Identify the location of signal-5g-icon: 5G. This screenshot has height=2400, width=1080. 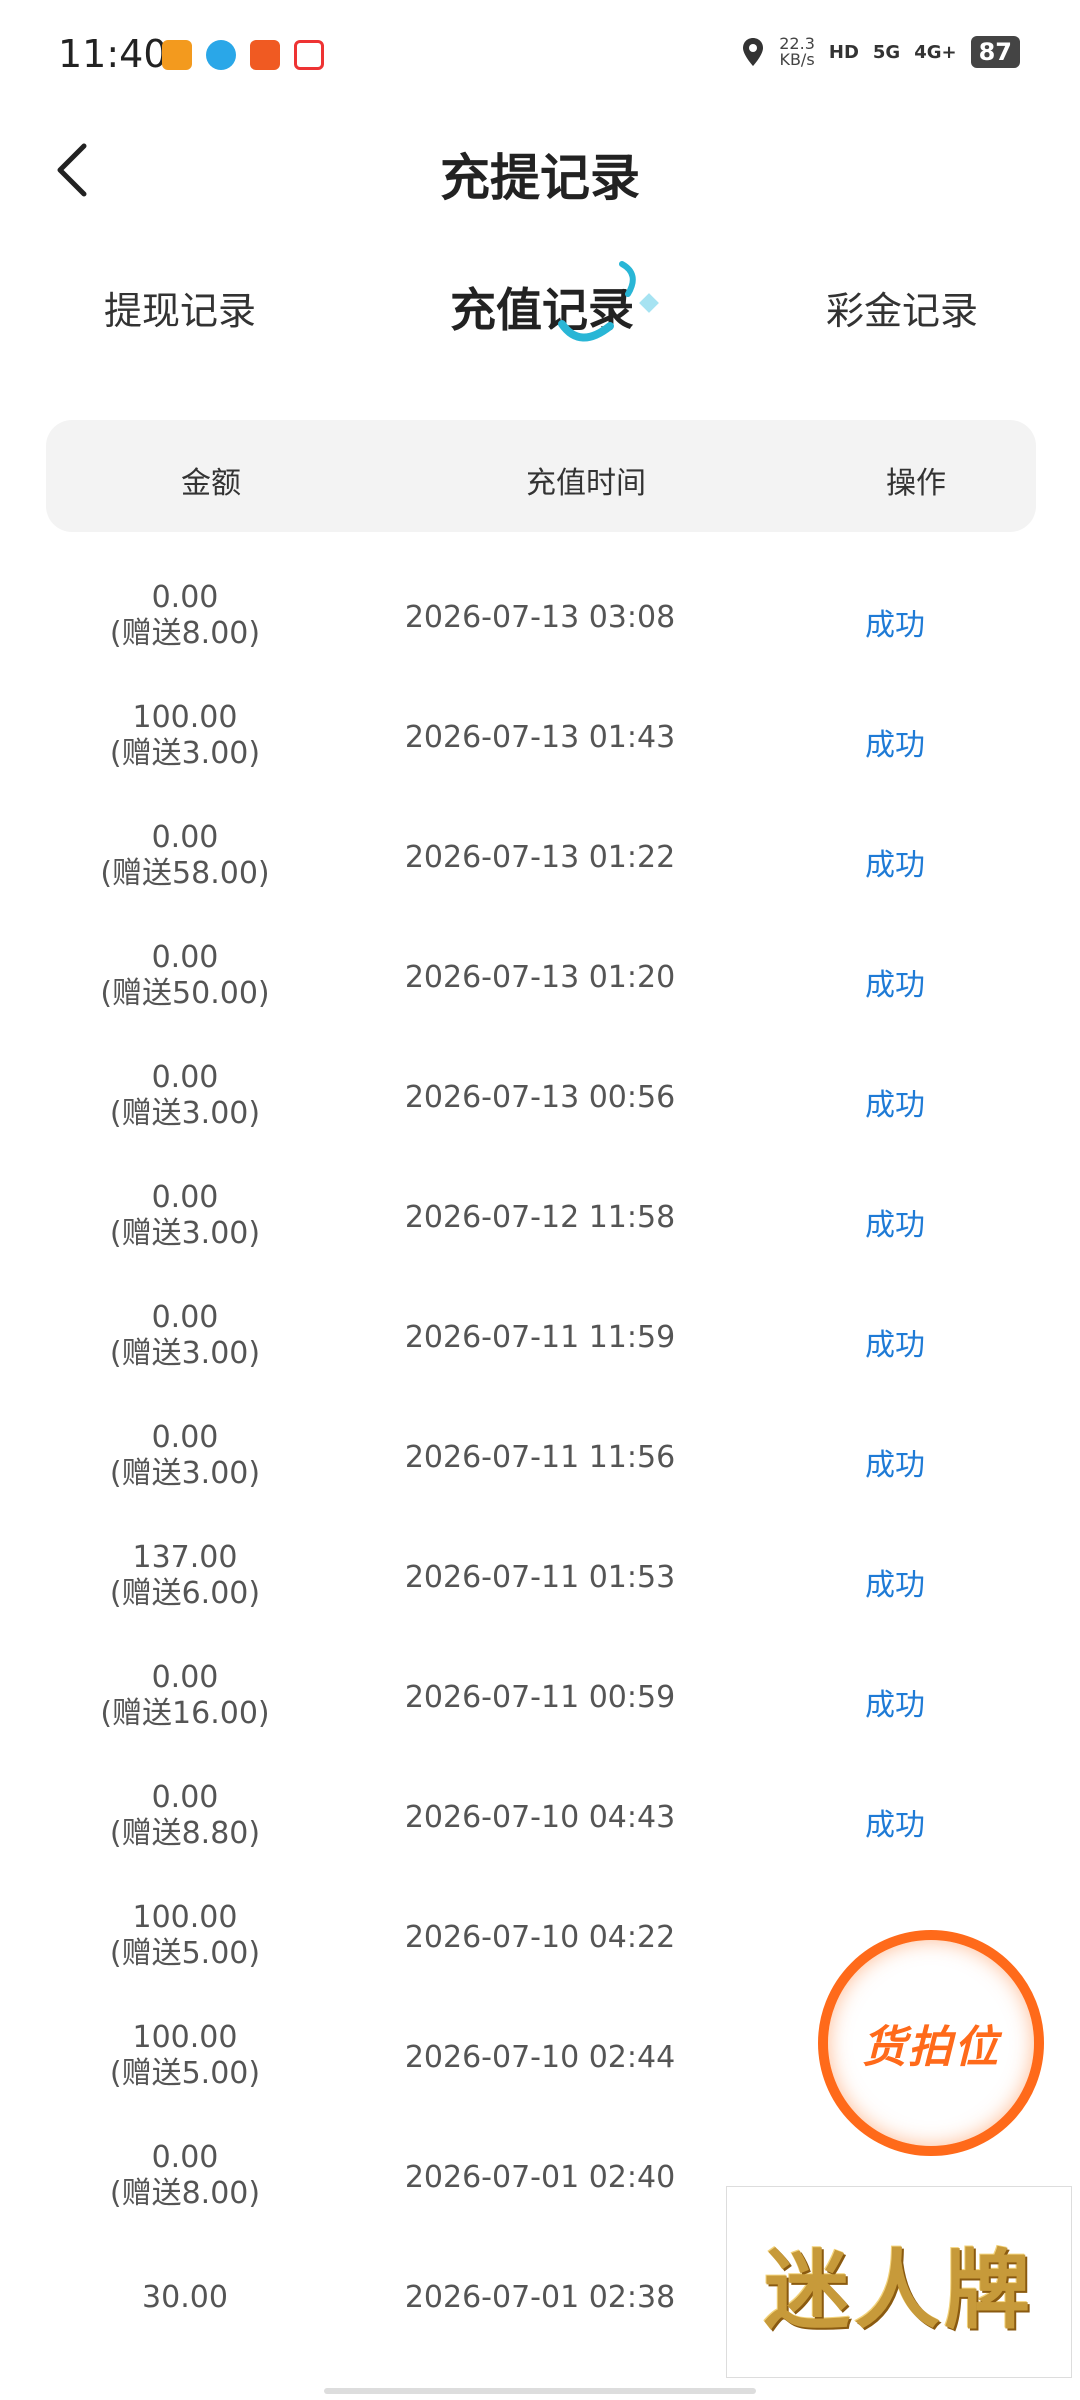
(886, 52).